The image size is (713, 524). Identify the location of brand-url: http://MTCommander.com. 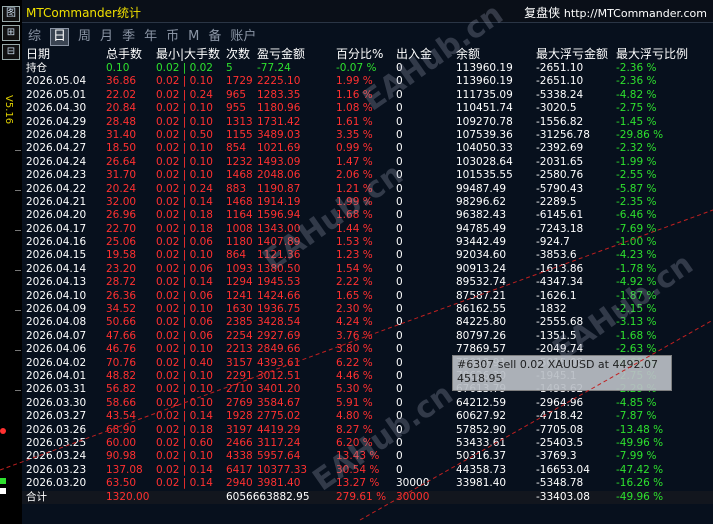
(635, 13).